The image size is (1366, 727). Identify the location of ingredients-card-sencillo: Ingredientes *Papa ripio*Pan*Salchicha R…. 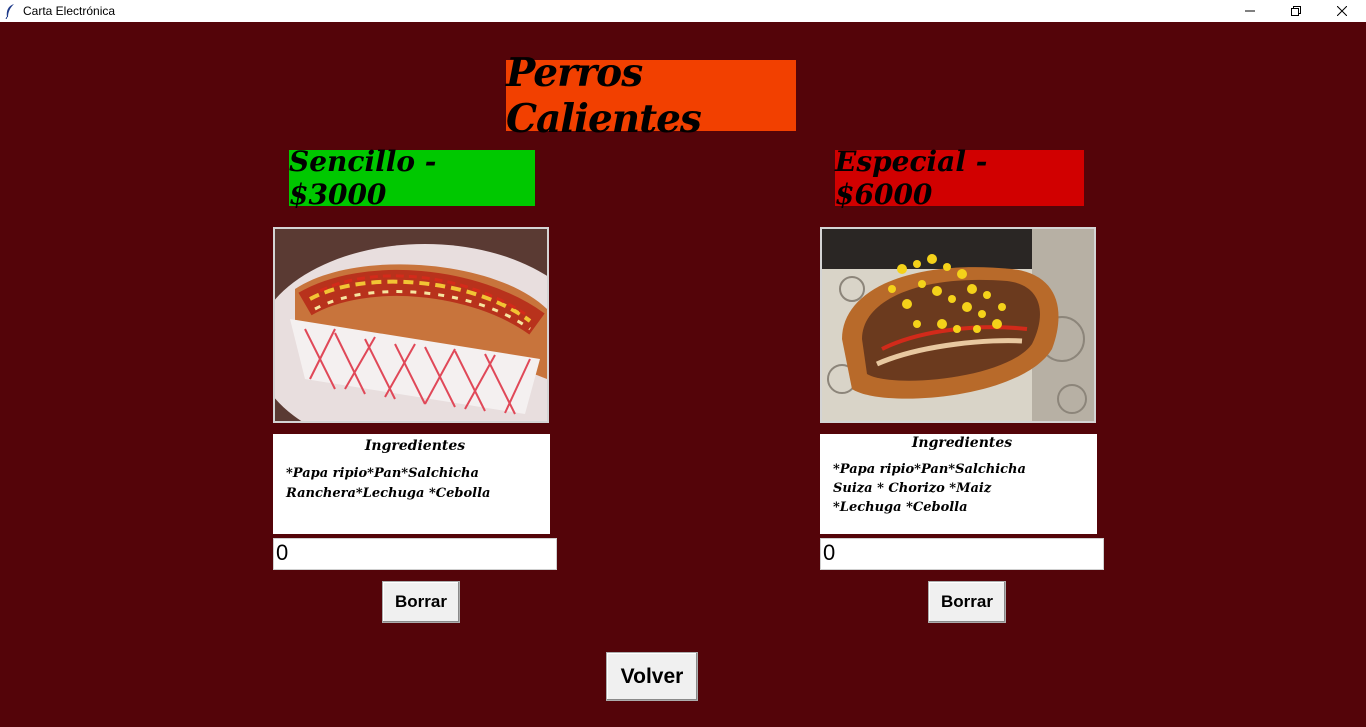
(411, 484).